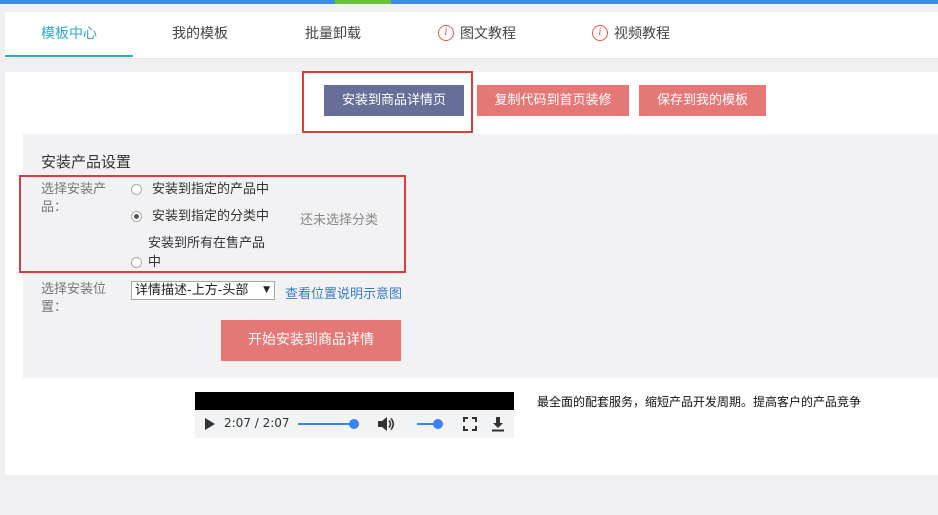  I want to click on radio-all-products-label: 安装到所有在售产品, so click(206, 244).